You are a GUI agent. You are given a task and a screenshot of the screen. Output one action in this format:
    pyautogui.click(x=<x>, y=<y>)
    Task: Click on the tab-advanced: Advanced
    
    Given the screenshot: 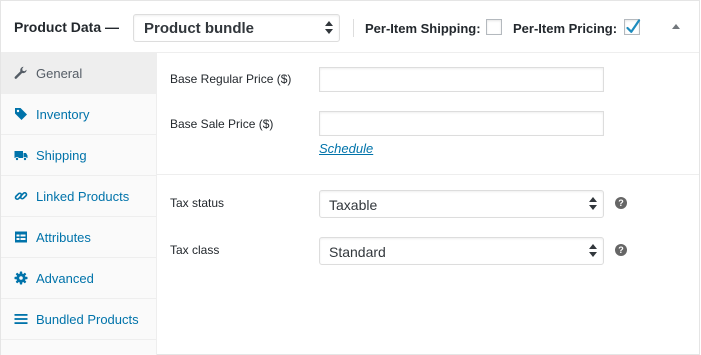 What is the action you would take?
    pyautogui.click(x=78, y=278)
    